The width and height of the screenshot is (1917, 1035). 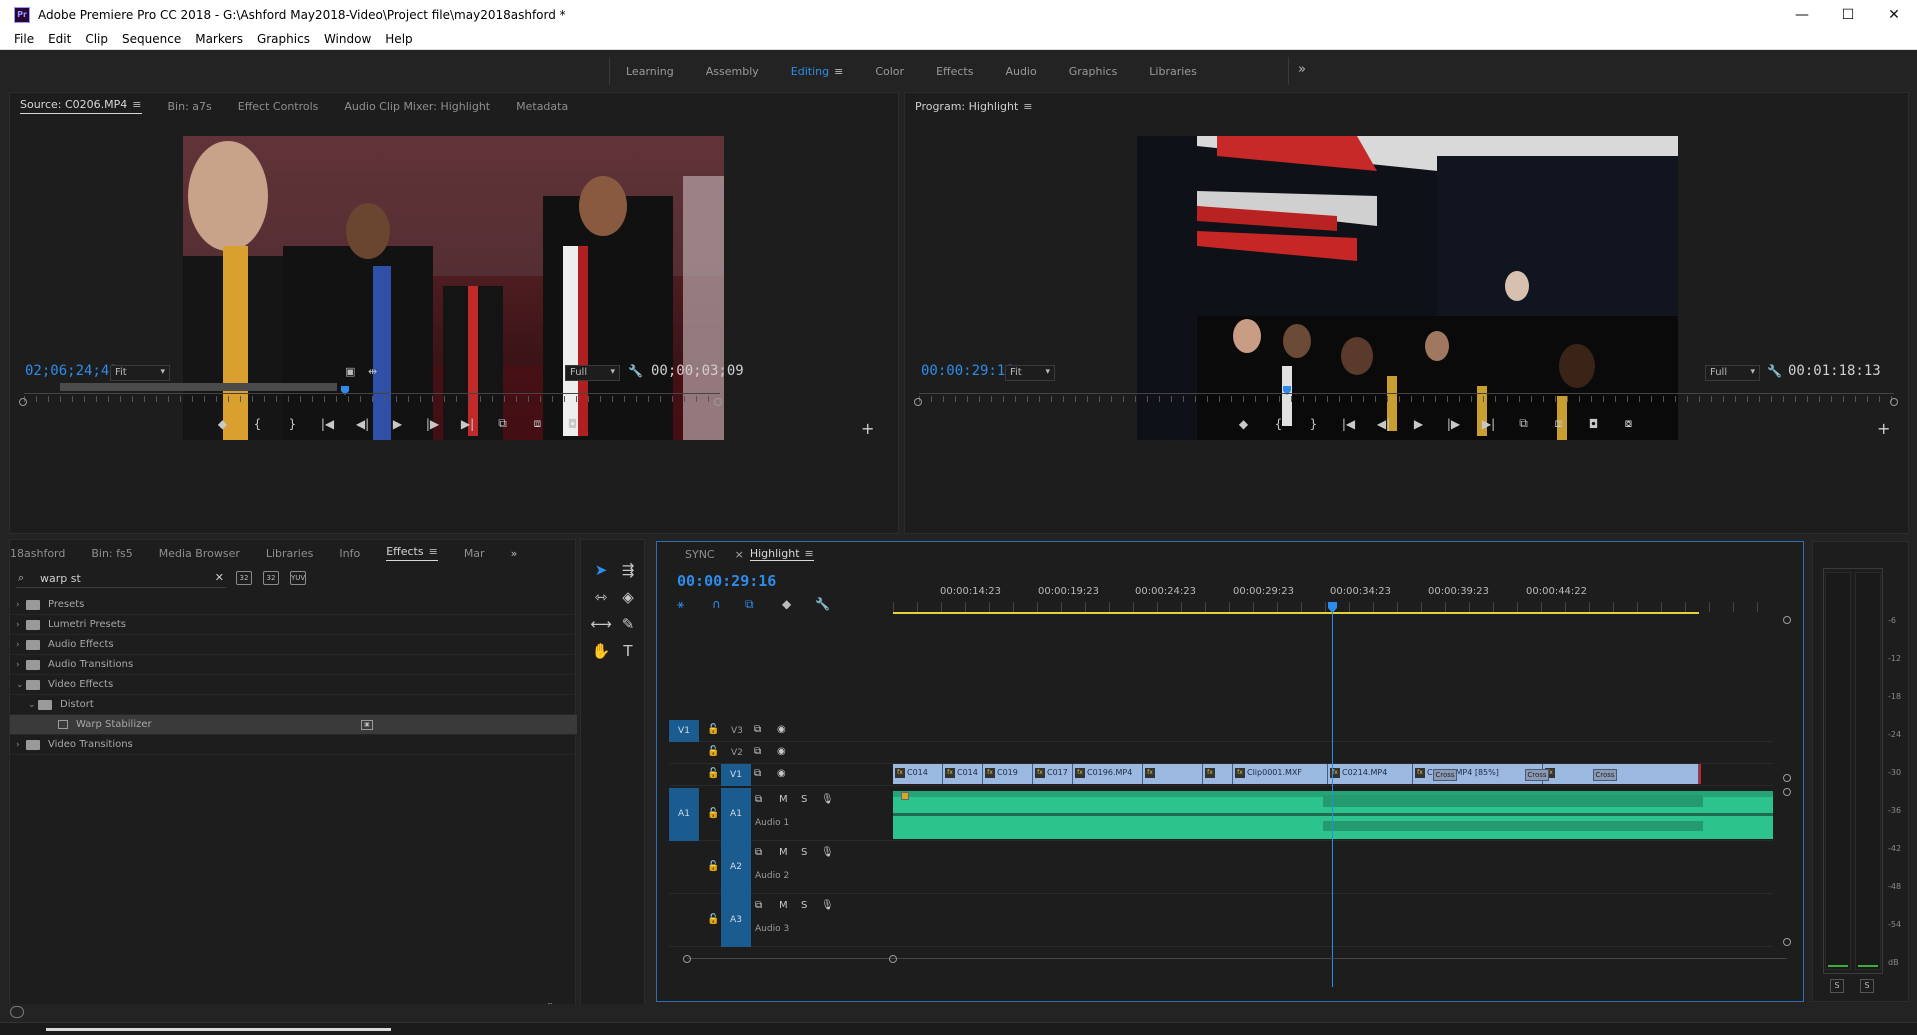 I want to click on tree-presets: › Presets, so click(x=293, y=605).